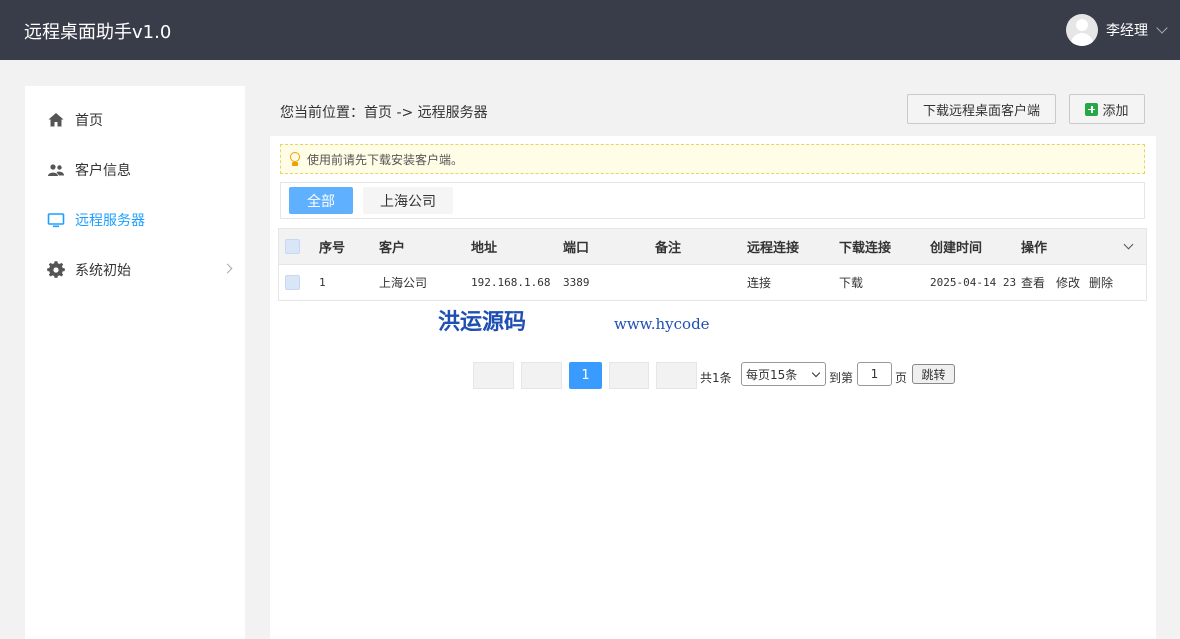 The height and width of the screenshot is (639, 1180). Describe the element at coordinates (712, 247) in the screenshot. I see `table-header: 序号 客户 地址 端口 备注 远程连接 下载连接 创建时间 操作` at that location.